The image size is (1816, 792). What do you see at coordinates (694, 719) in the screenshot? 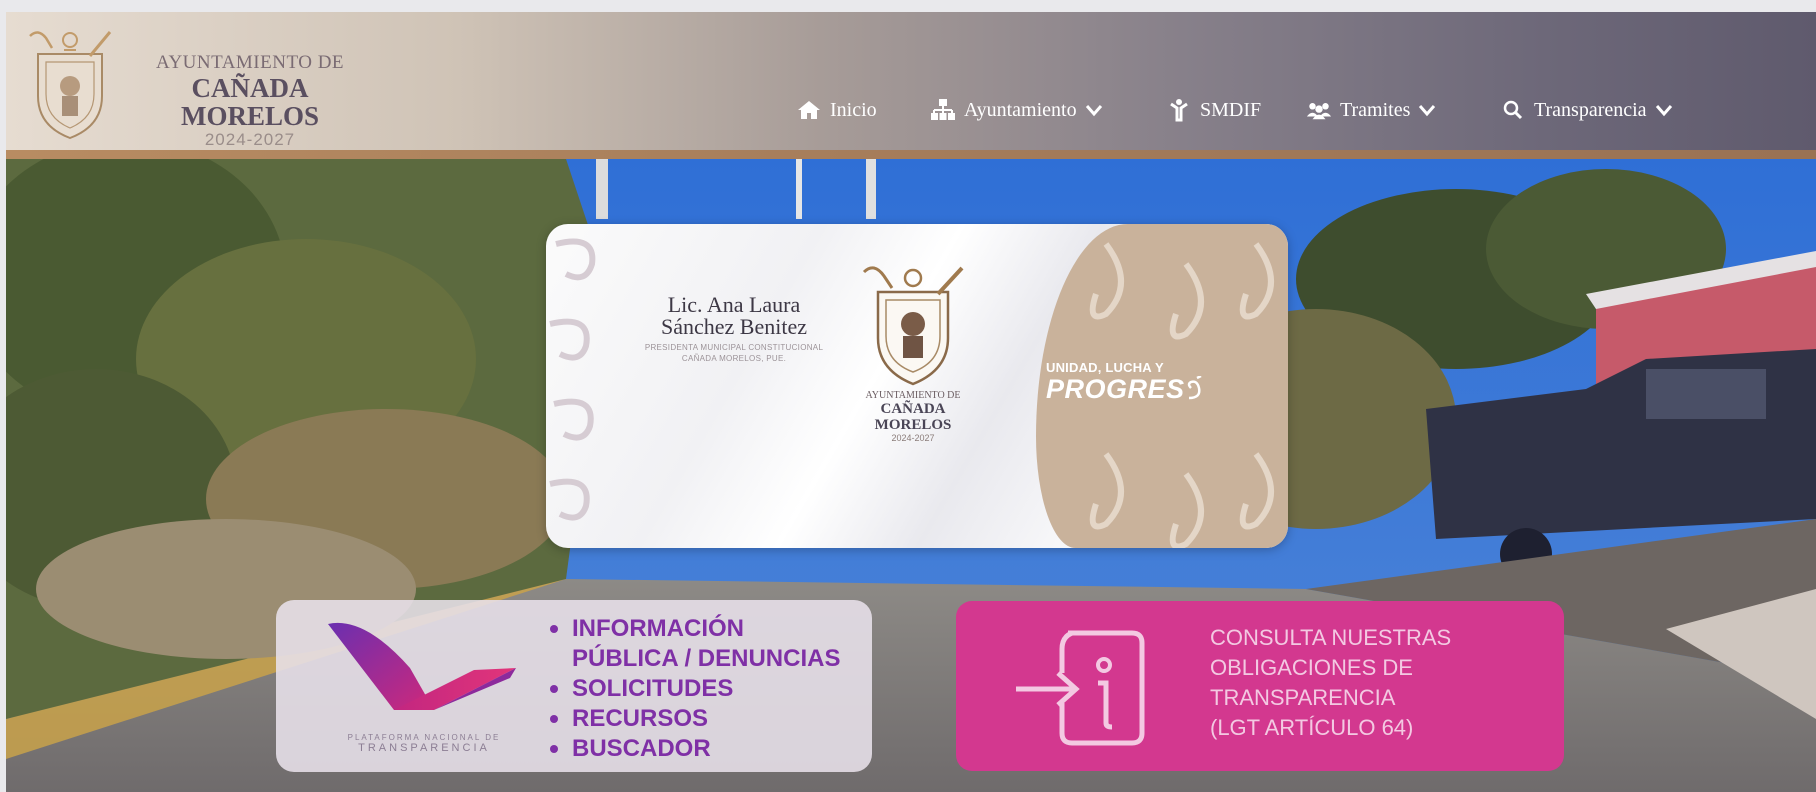
I see `pnt-item-recursos: RECURSOS` at bounding box center [694, 719].